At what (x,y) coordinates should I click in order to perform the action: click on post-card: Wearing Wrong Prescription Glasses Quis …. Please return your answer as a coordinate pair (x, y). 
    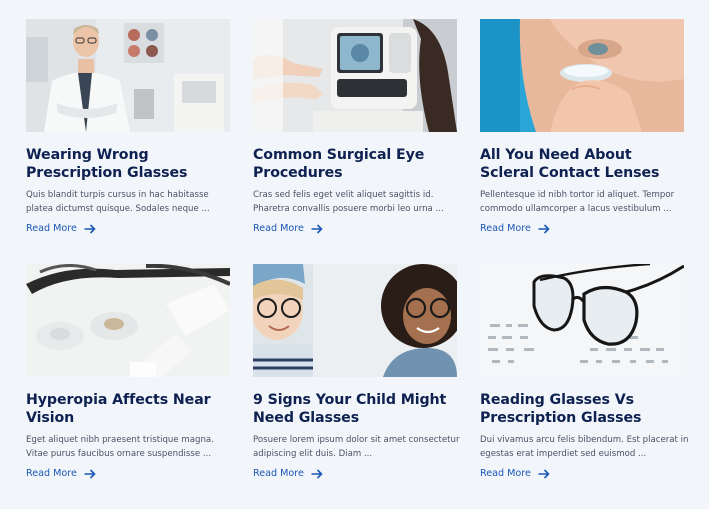
    Looking at the image, I should click on (128, 141).